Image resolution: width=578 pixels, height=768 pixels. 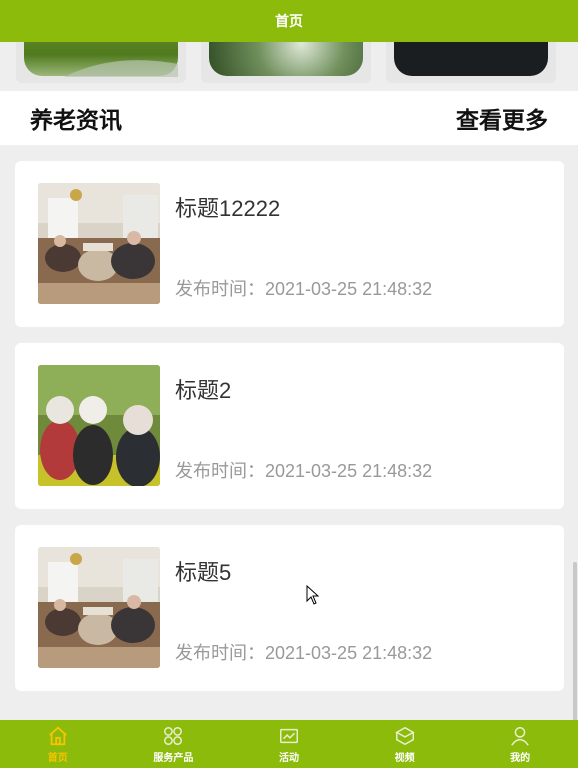 I want to click on tab-home: 首页, so click(x=58, y=744).